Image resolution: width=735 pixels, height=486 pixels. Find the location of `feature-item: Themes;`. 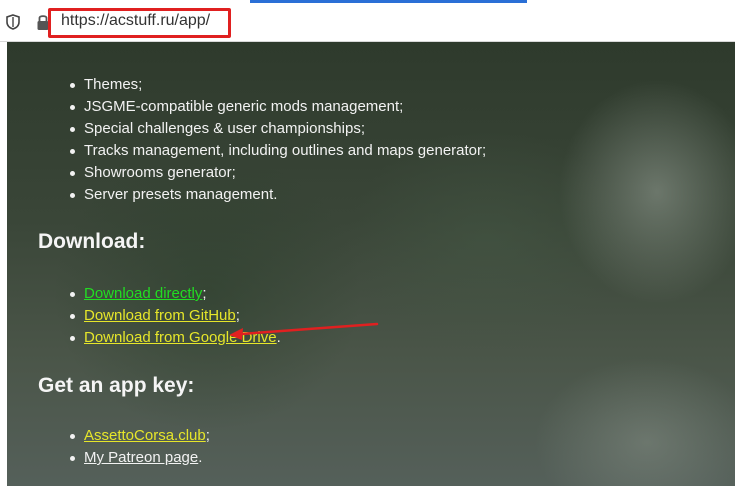

feature-item: Themes; is located at coordinates (277, 85).